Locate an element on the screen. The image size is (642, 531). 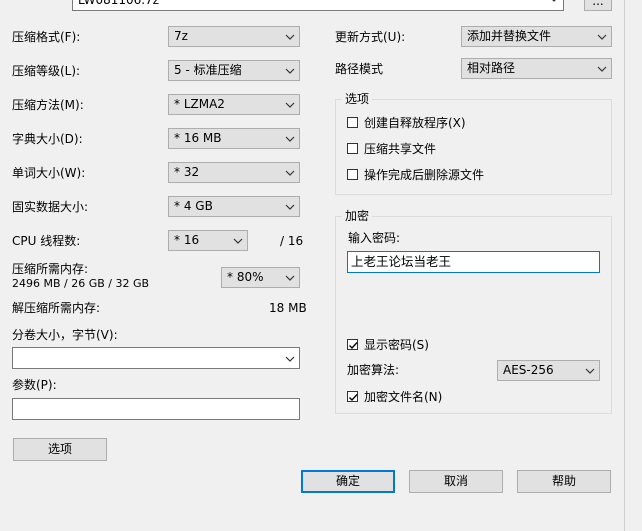
path-mode-combo: 相对路径 is located at coordinates (536, 68).